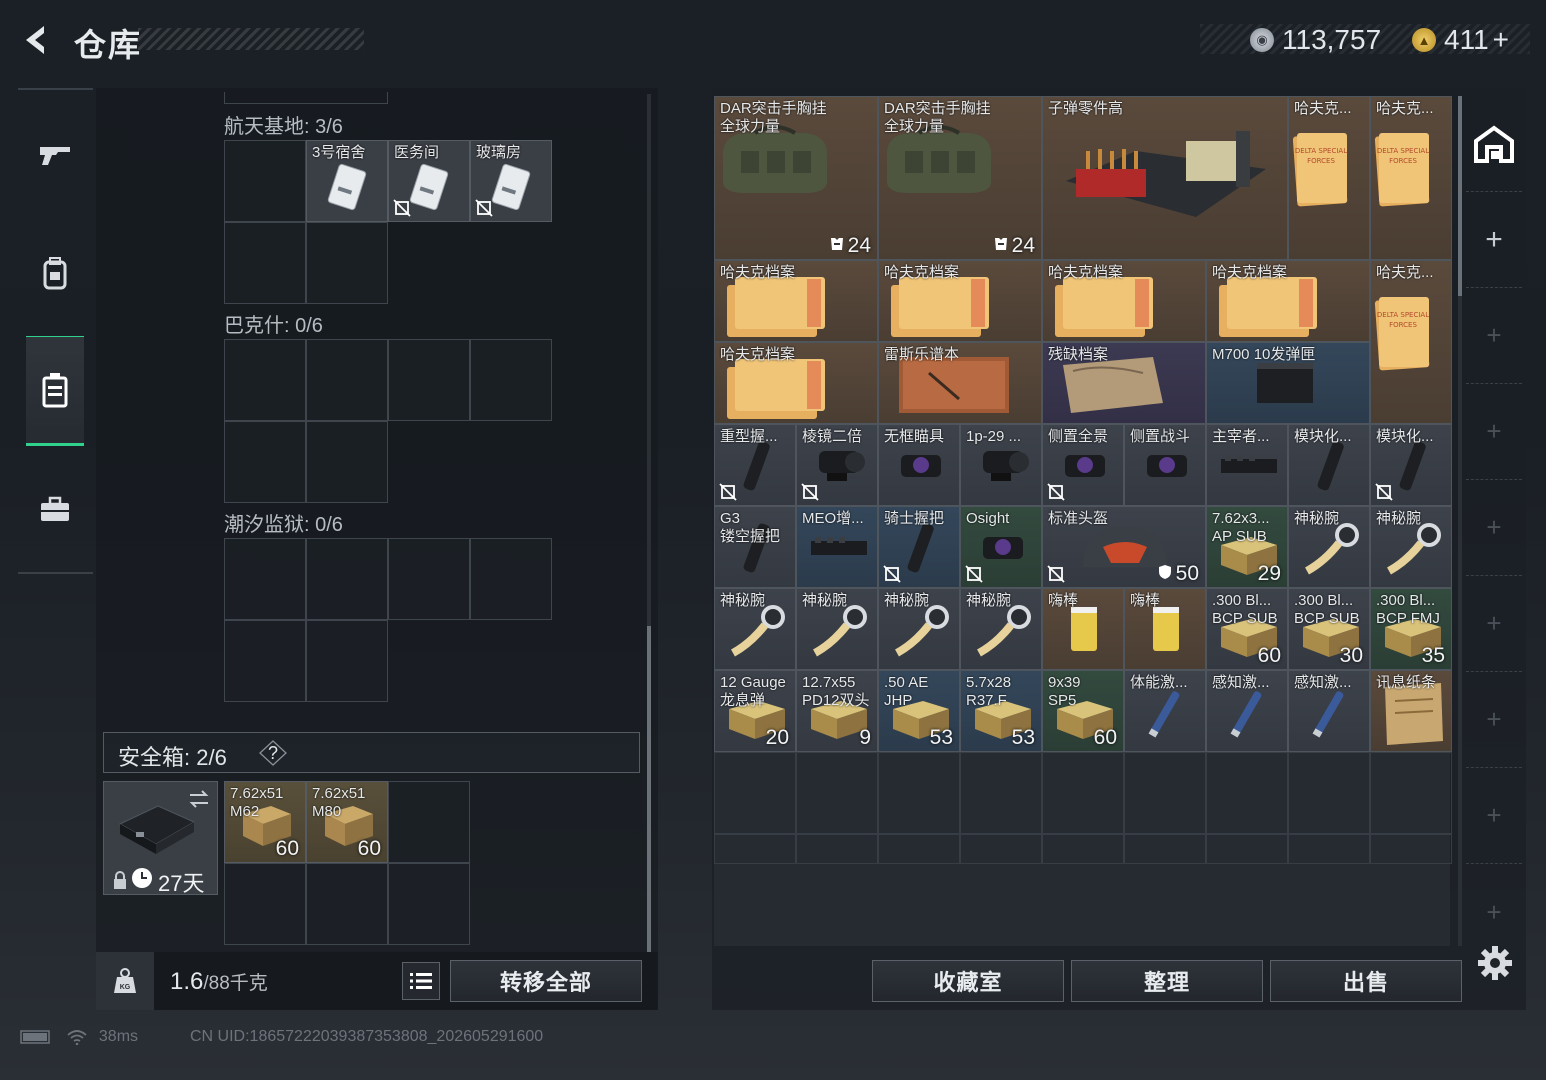 The height and width of the screenshot is (1080, 1546). I want to click on tab-containers, so click(55, 391).